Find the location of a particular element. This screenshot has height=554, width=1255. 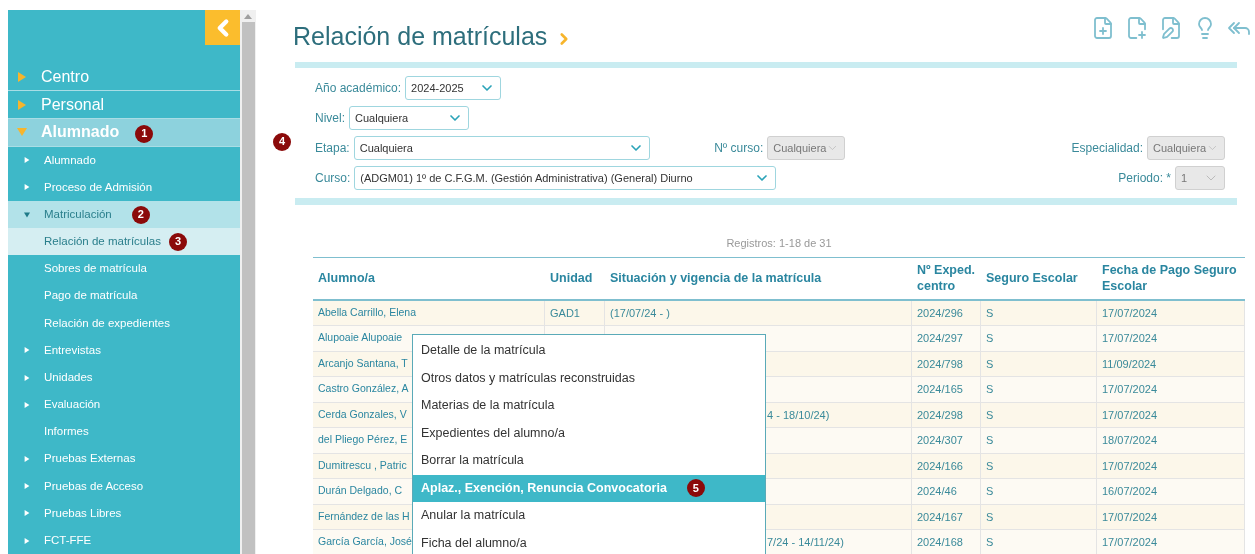

student-link: Arcanjo Santana, T is located at coordinates (363, 363).